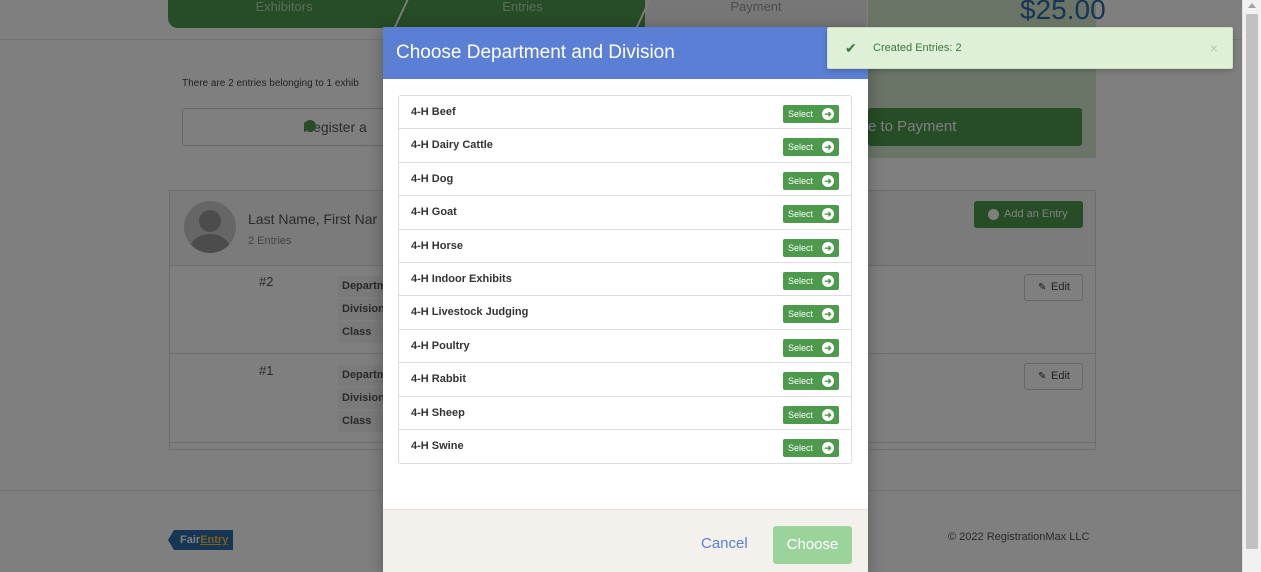 This screenshot has width=1261, height=572. Describe the element at coordinates (438, 412) in the screenshot. I see `department-label: 4-H Sheep` at that location.